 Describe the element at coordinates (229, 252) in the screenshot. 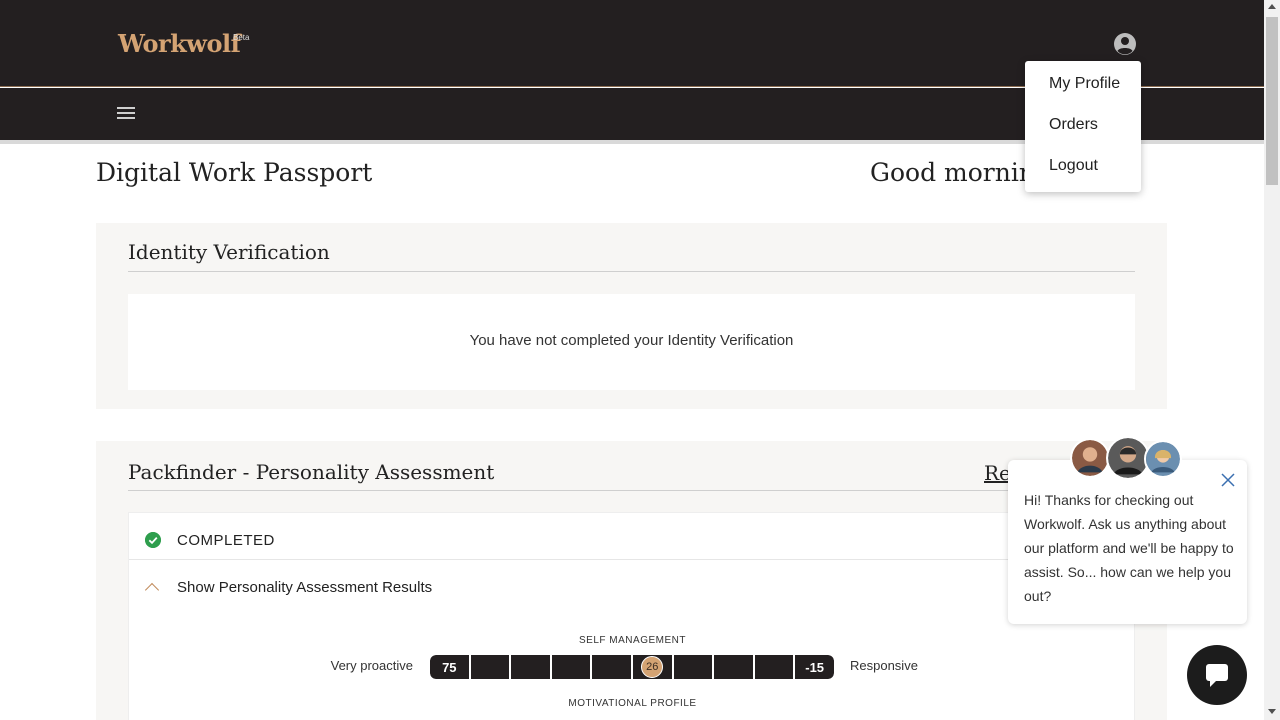

I see `identity-verification-title: Identity Verification` at that location.